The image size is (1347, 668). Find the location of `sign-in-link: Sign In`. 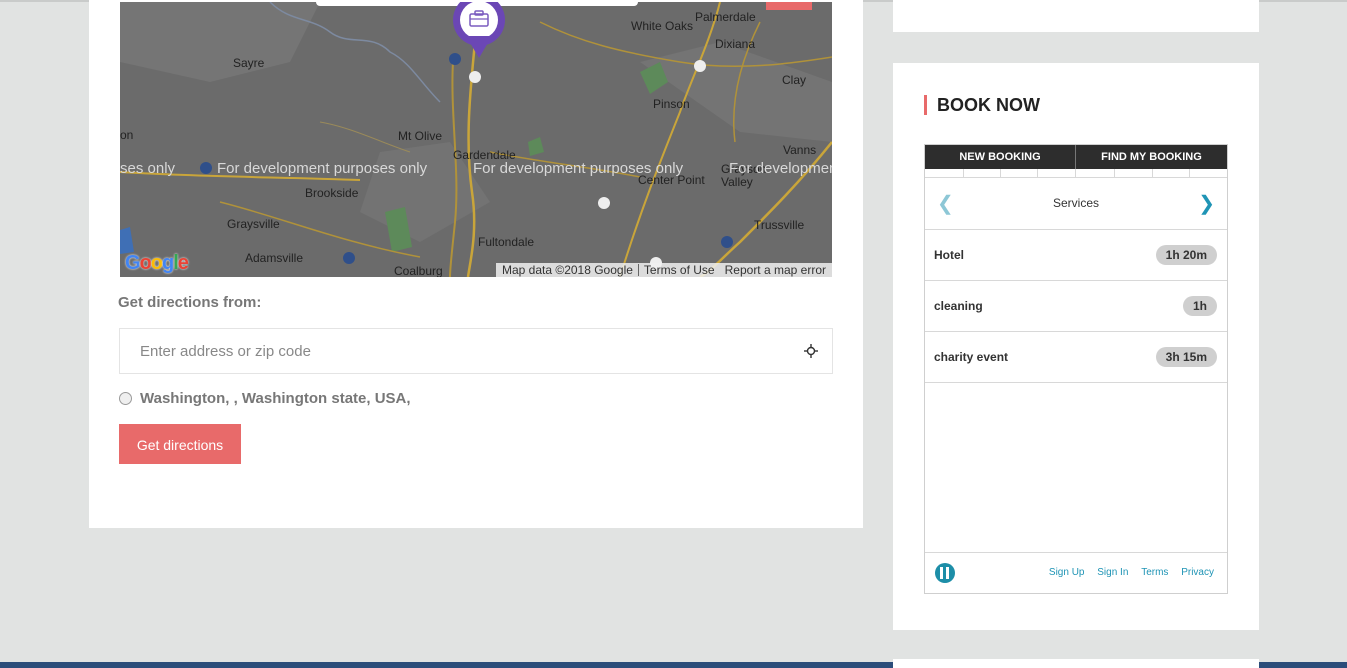

sign-in-link: Sign In is located at coordinates (1112, 572).